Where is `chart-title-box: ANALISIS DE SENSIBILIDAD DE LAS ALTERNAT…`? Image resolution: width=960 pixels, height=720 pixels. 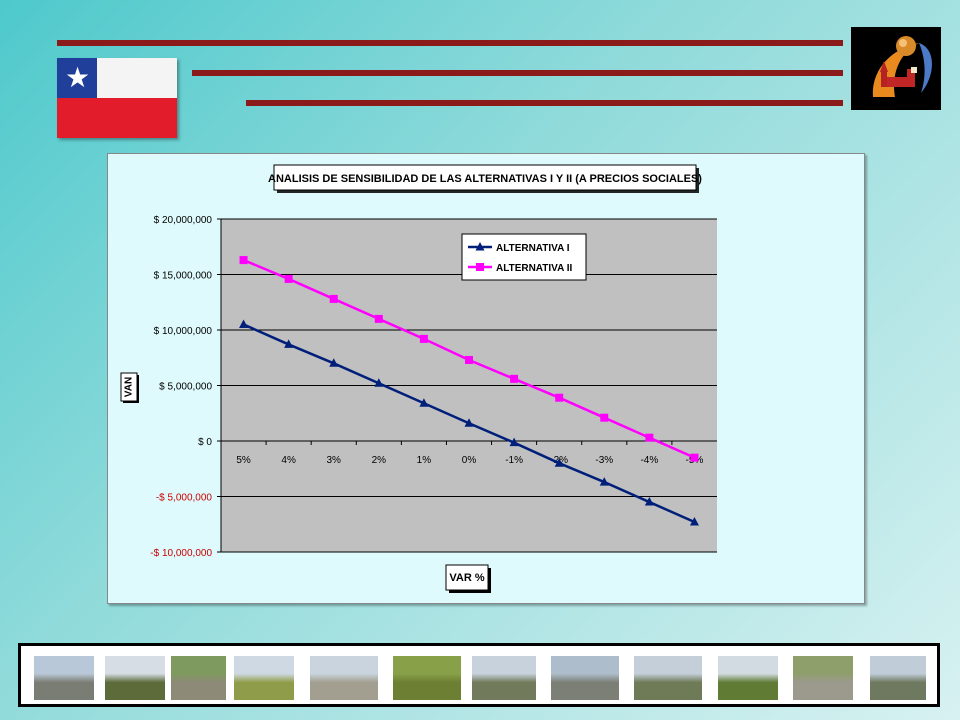
chart-title-box: ANALISIS DE SENSIBILIDAD DE LAS ALTERNAT… is located at coordinates (485, 178).